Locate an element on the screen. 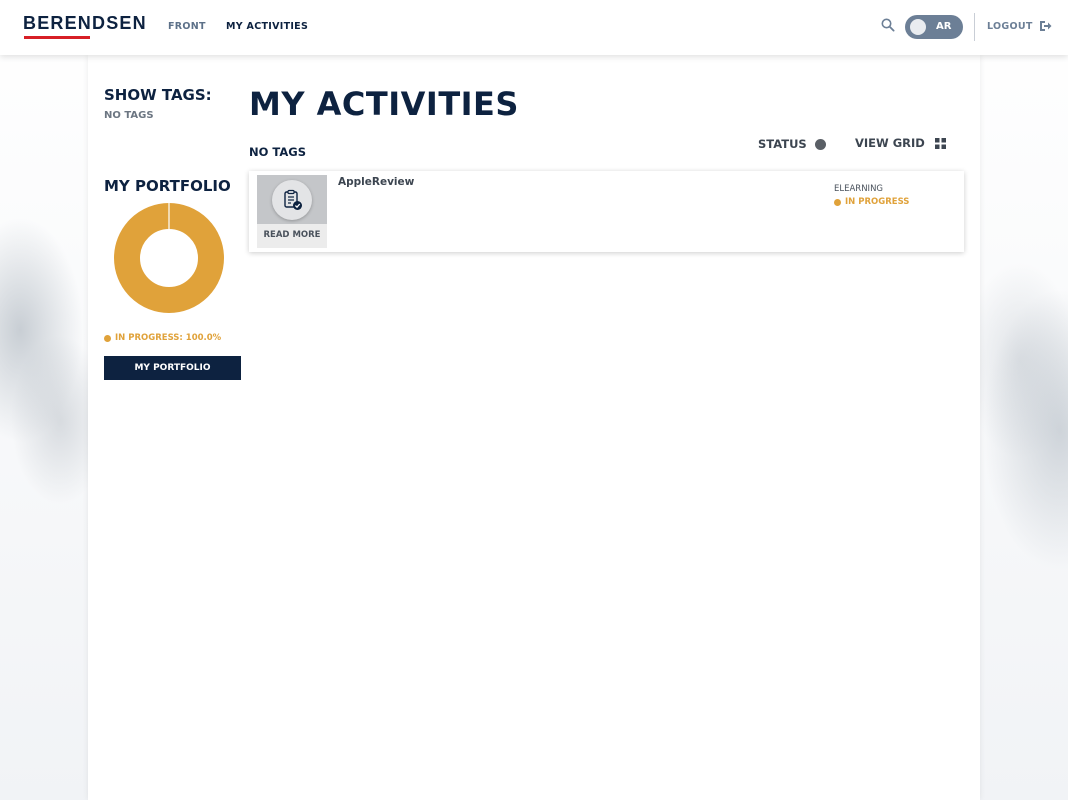  search-icon is located at coordinates (888, 25).